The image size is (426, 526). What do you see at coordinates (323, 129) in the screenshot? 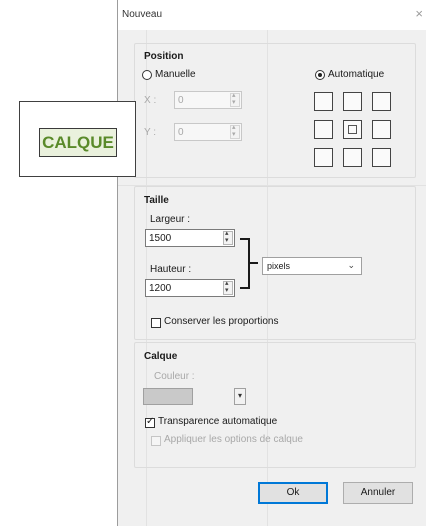
I see `anchor-middle-left` at bounding box center [323, 129].